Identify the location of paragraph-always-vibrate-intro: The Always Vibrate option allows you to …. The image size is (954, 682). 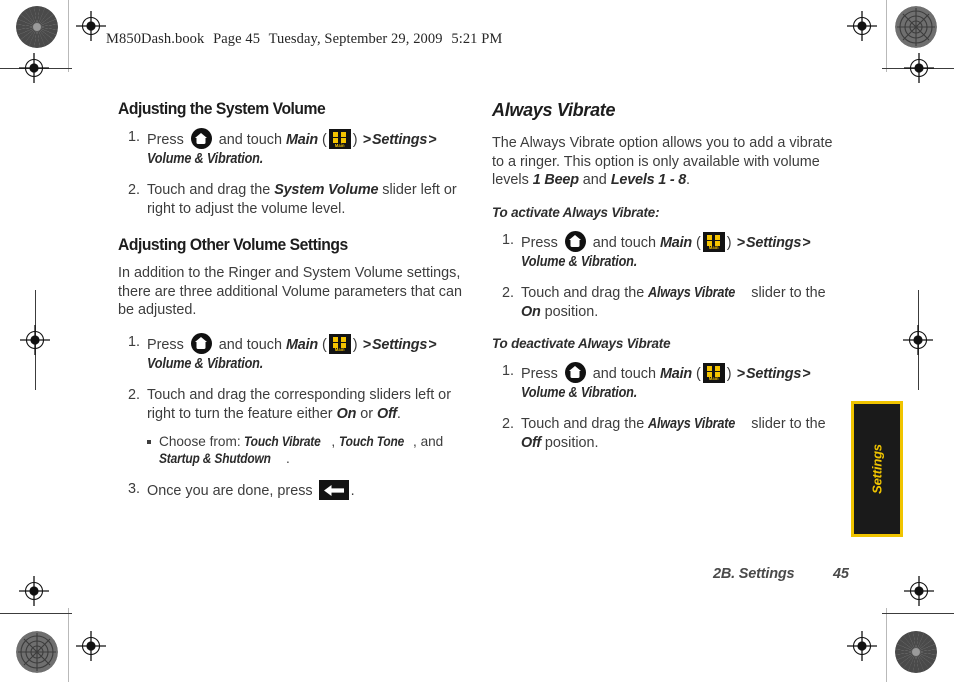
(667, 162).